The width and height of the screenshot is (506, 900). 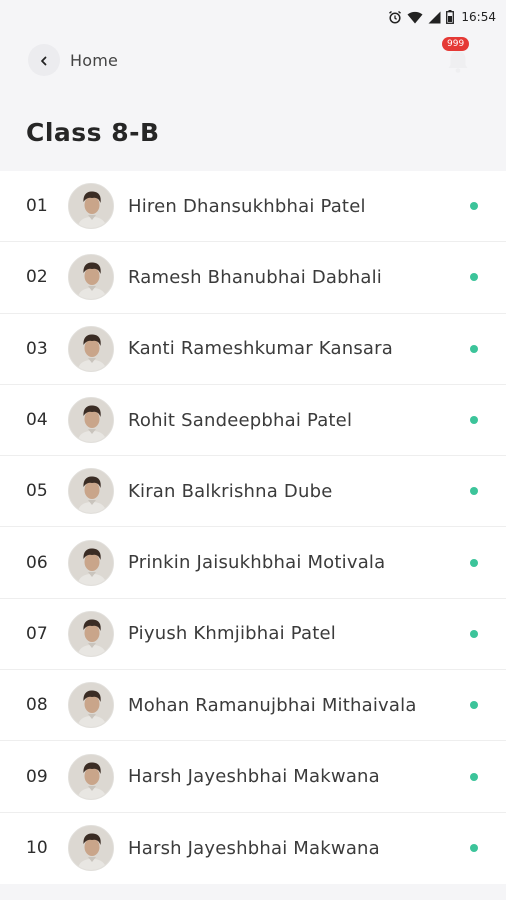 What do you see at coordinates (395, 17) in the screenshot?
I see `alarm-icon` at bounding box center [395, 17].